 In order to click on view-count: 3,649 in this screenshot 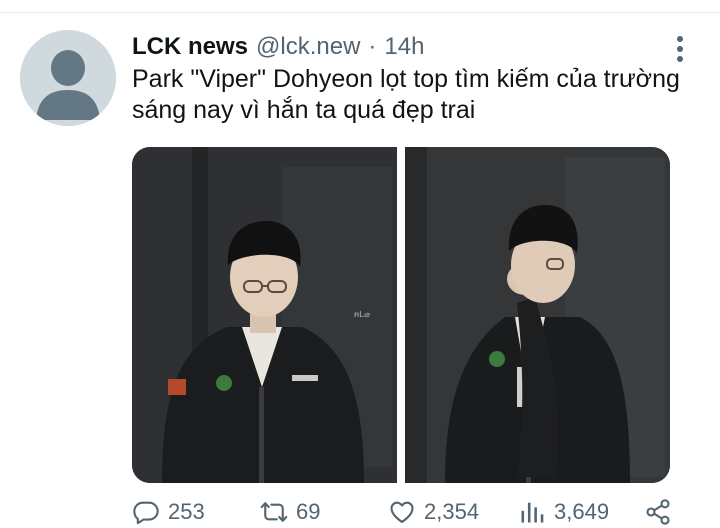, I will do `click(582, 511)`.